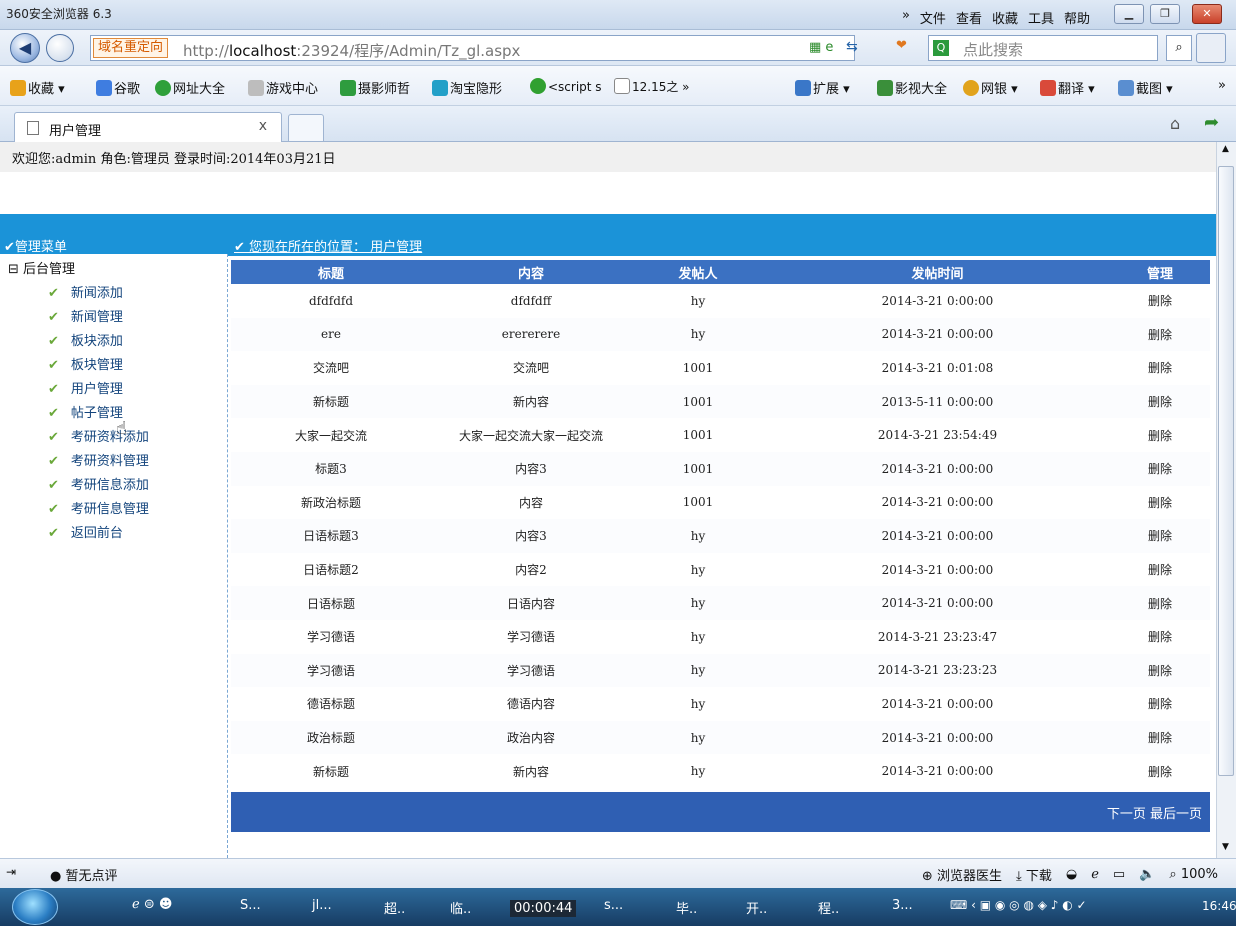  What do you see at coordinates (756, 907) in the screenshot?
I see `task-item-7: 开..` at bounding box center [756, 907].